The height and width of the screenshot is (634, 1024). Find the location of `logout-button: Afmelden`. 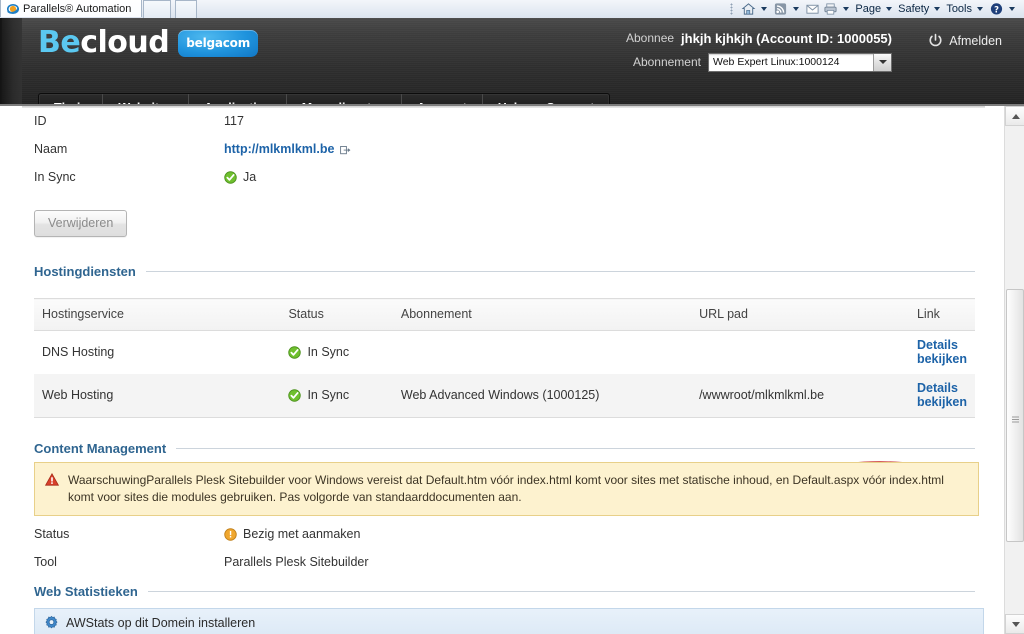

logout-button: Afmelden is located at coordinates (965, 40).